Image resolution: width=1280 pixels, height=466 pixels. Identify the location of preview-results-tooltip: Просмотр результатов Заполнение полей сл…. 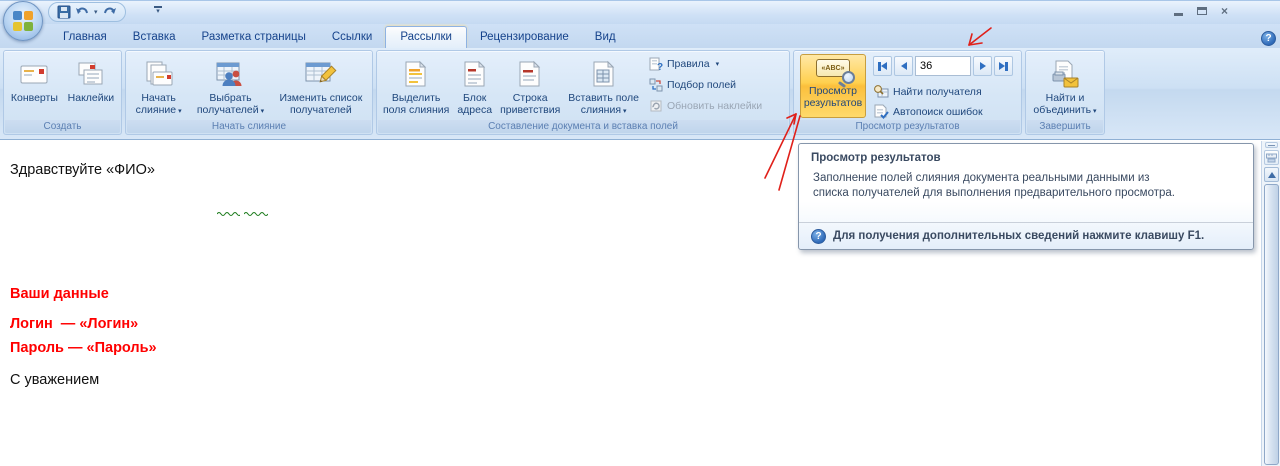
(1026, 196).